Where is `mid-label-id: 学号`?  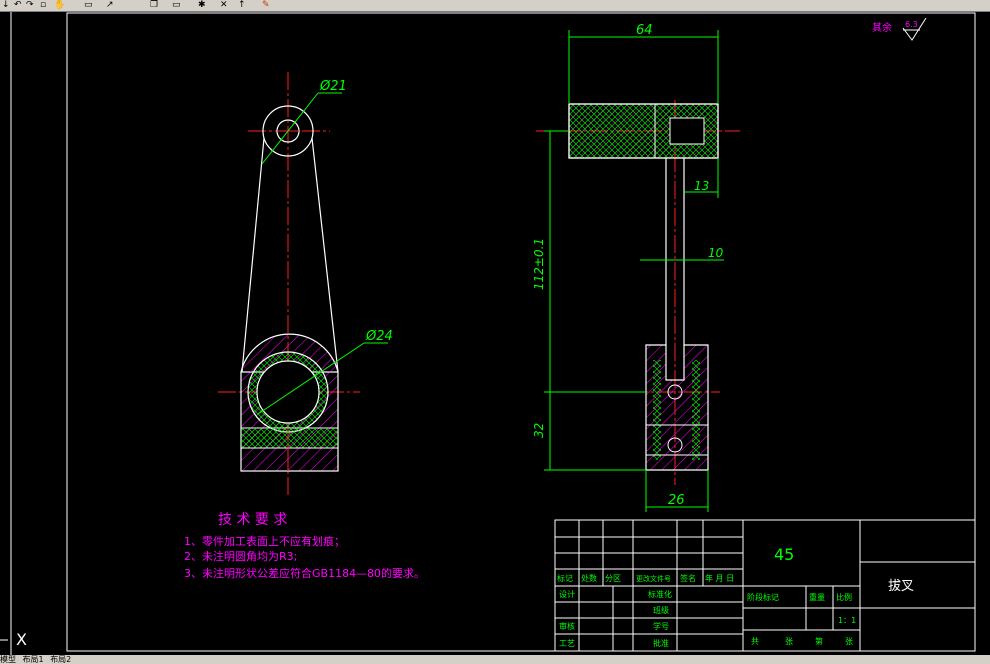 mid-label-id: 学号 is located at coordinates (661, 626).